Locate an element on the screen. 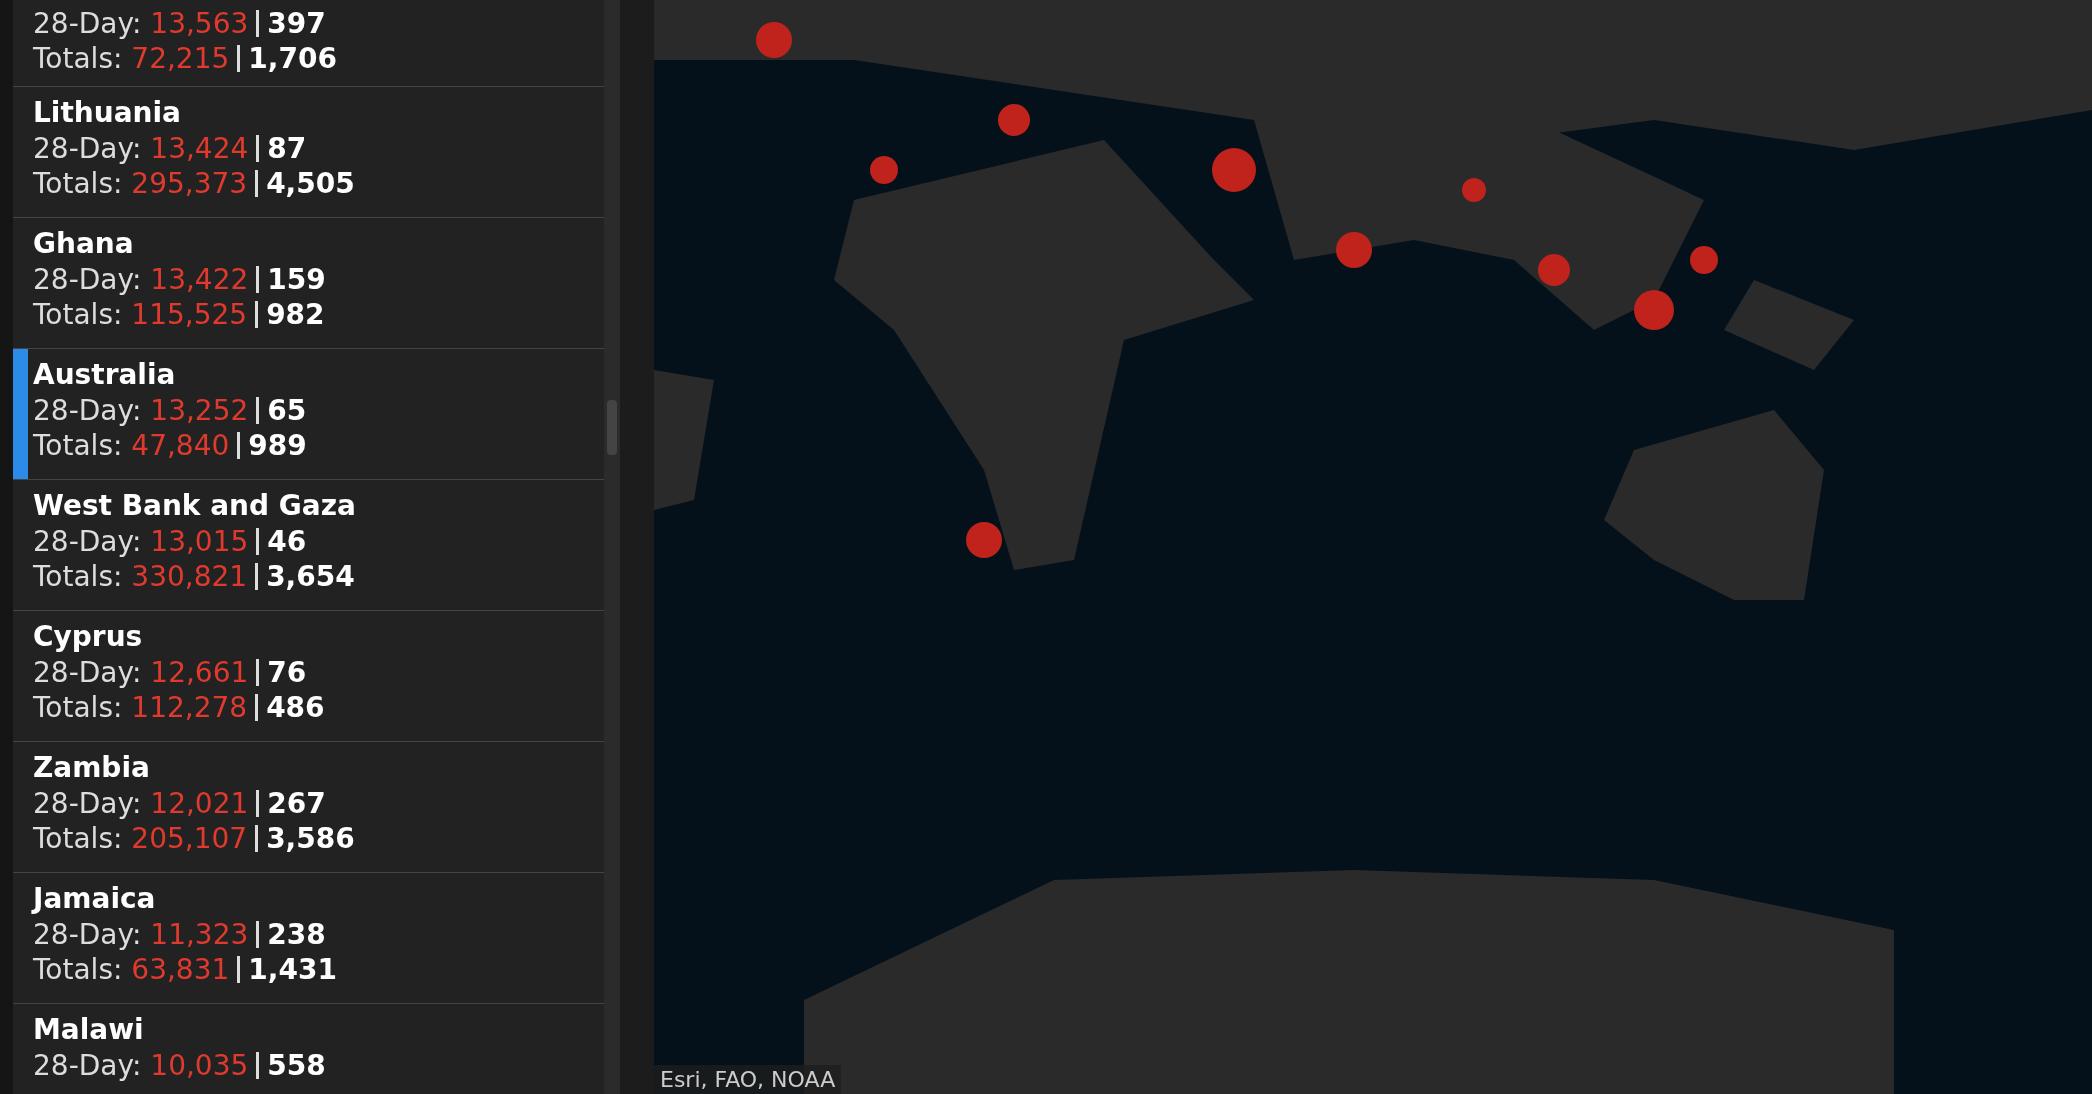 Image resolution: width=2092 pixels, height=1094 pixels. totals-stats: Totals: 72,215 1,706 is located at coordinates (185, 58).